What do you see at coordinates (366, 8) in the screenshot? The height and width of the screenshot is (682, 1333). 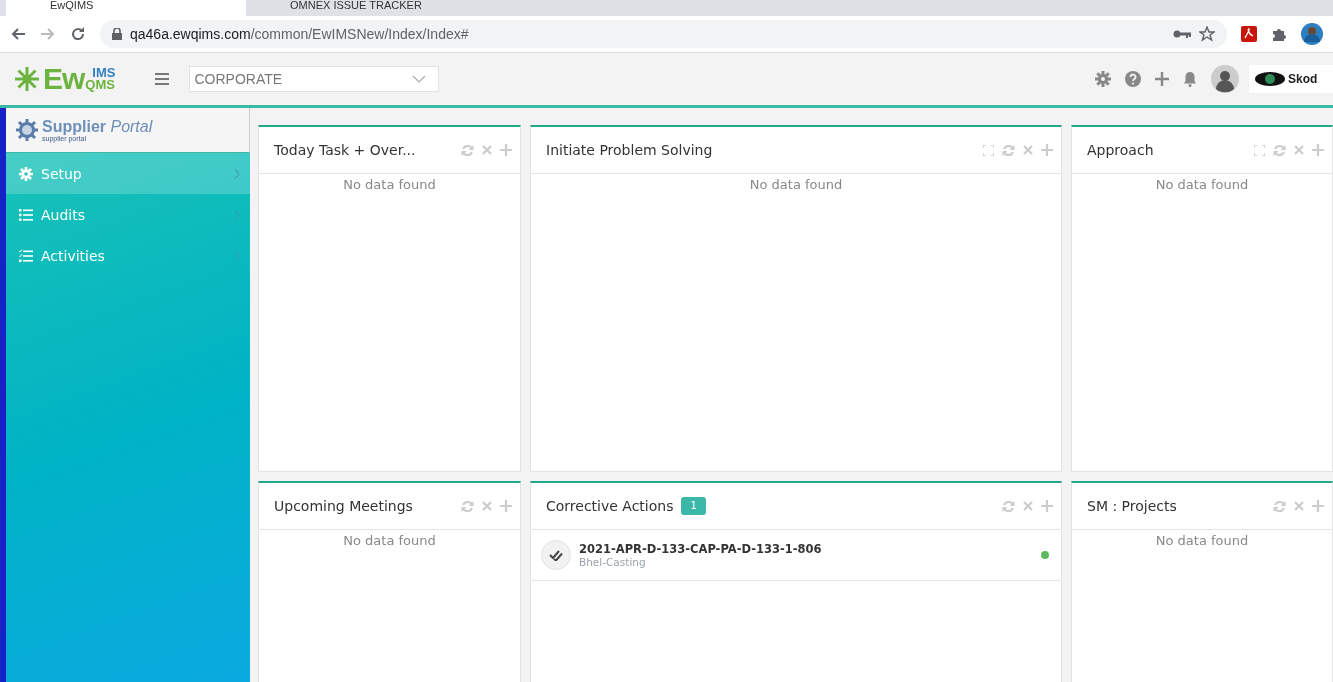 I see `browser-tab: OMNEX ISSUE TRACKER` at bounding box center [366, 8].